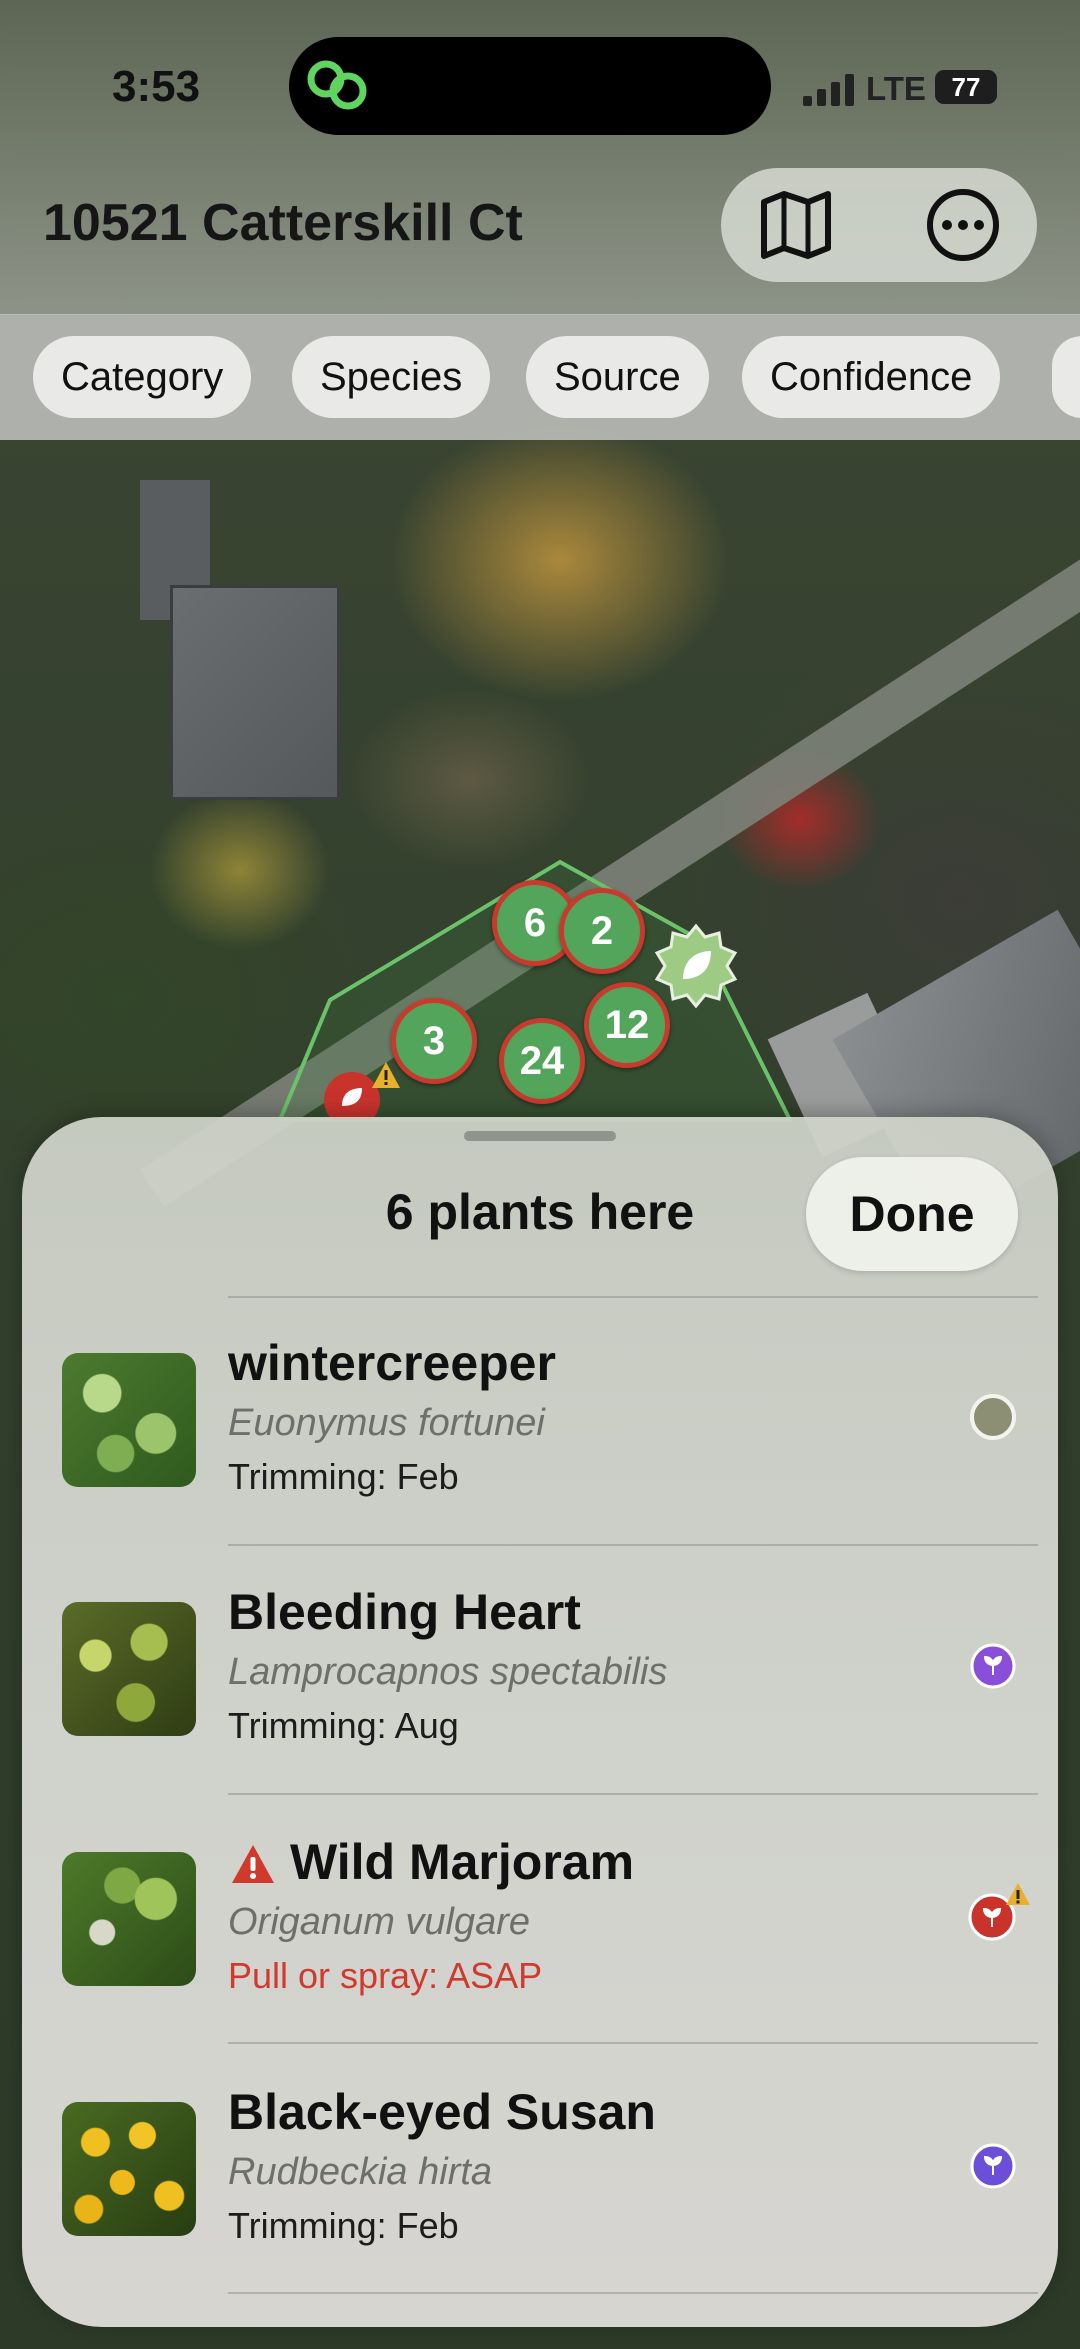 This screenshot has width=1080, height=2349. I want to click on status-time: 3:53, so click(156, 86).